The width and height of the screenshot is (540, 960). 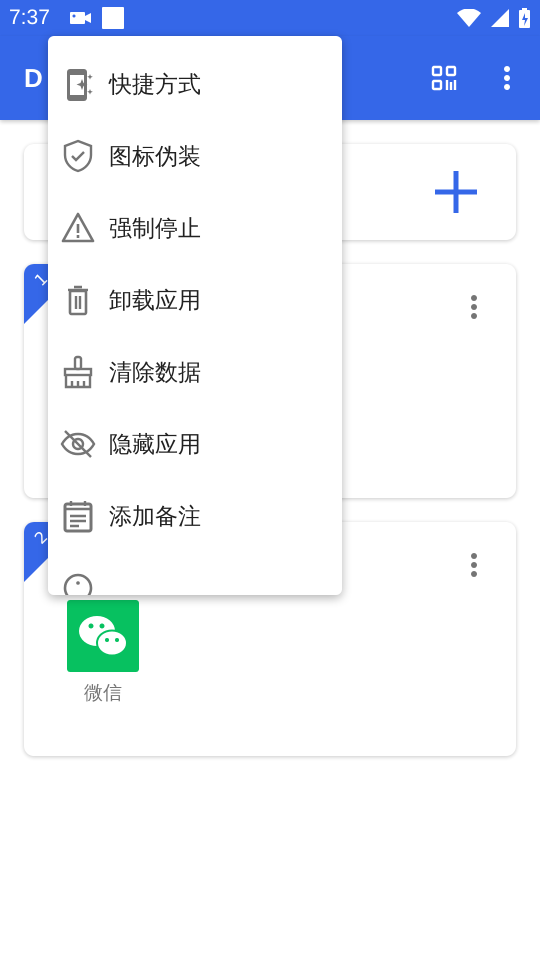 I want to click on menu-item: 隐藏应用, so click(x=195, y=444).